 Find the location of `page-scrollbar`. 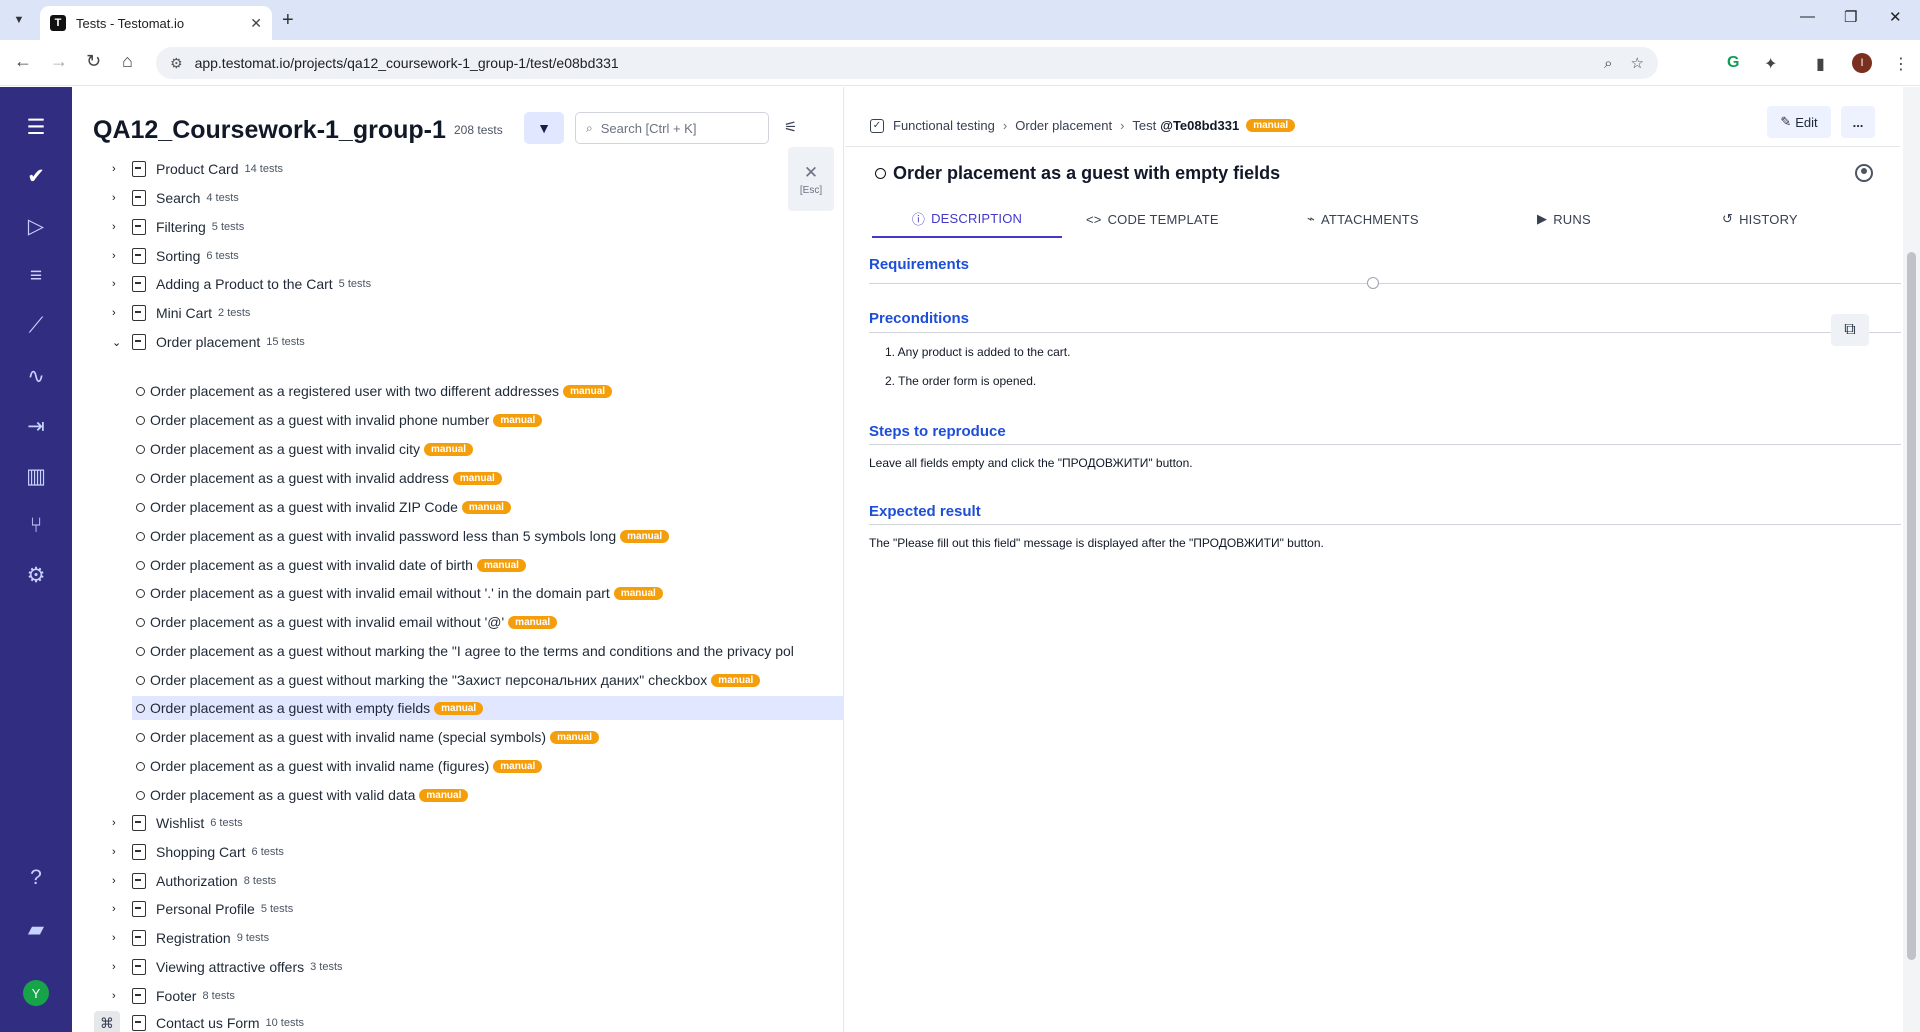

page-scrollbar is located at coordinates (1911, 559).